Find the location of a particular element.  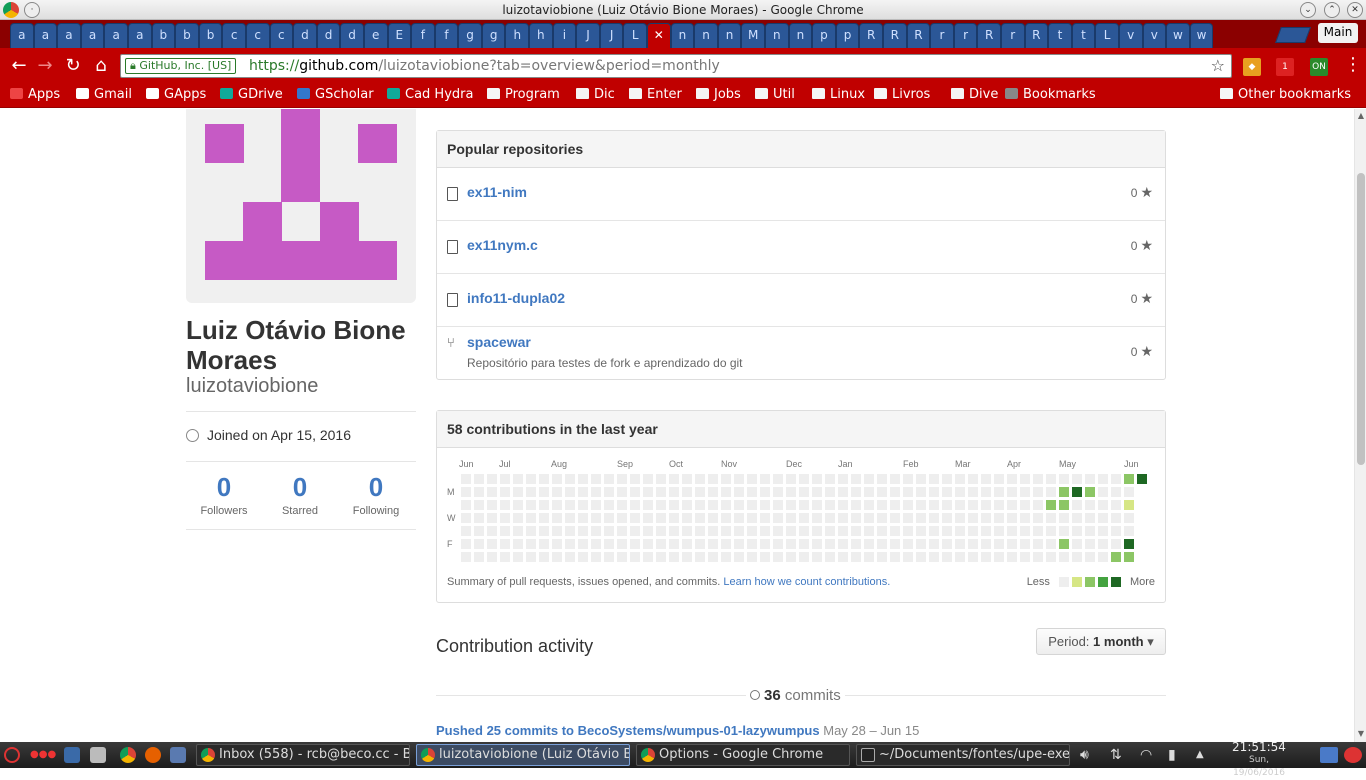

browser-tab: v is located at coordinates (1130, 35).